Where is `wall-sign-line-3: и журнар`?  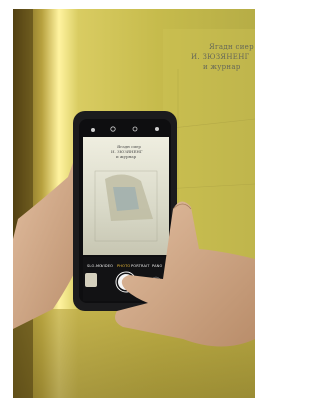
wall-sign-line-3: и журнар is located at coordinates (222, 67).